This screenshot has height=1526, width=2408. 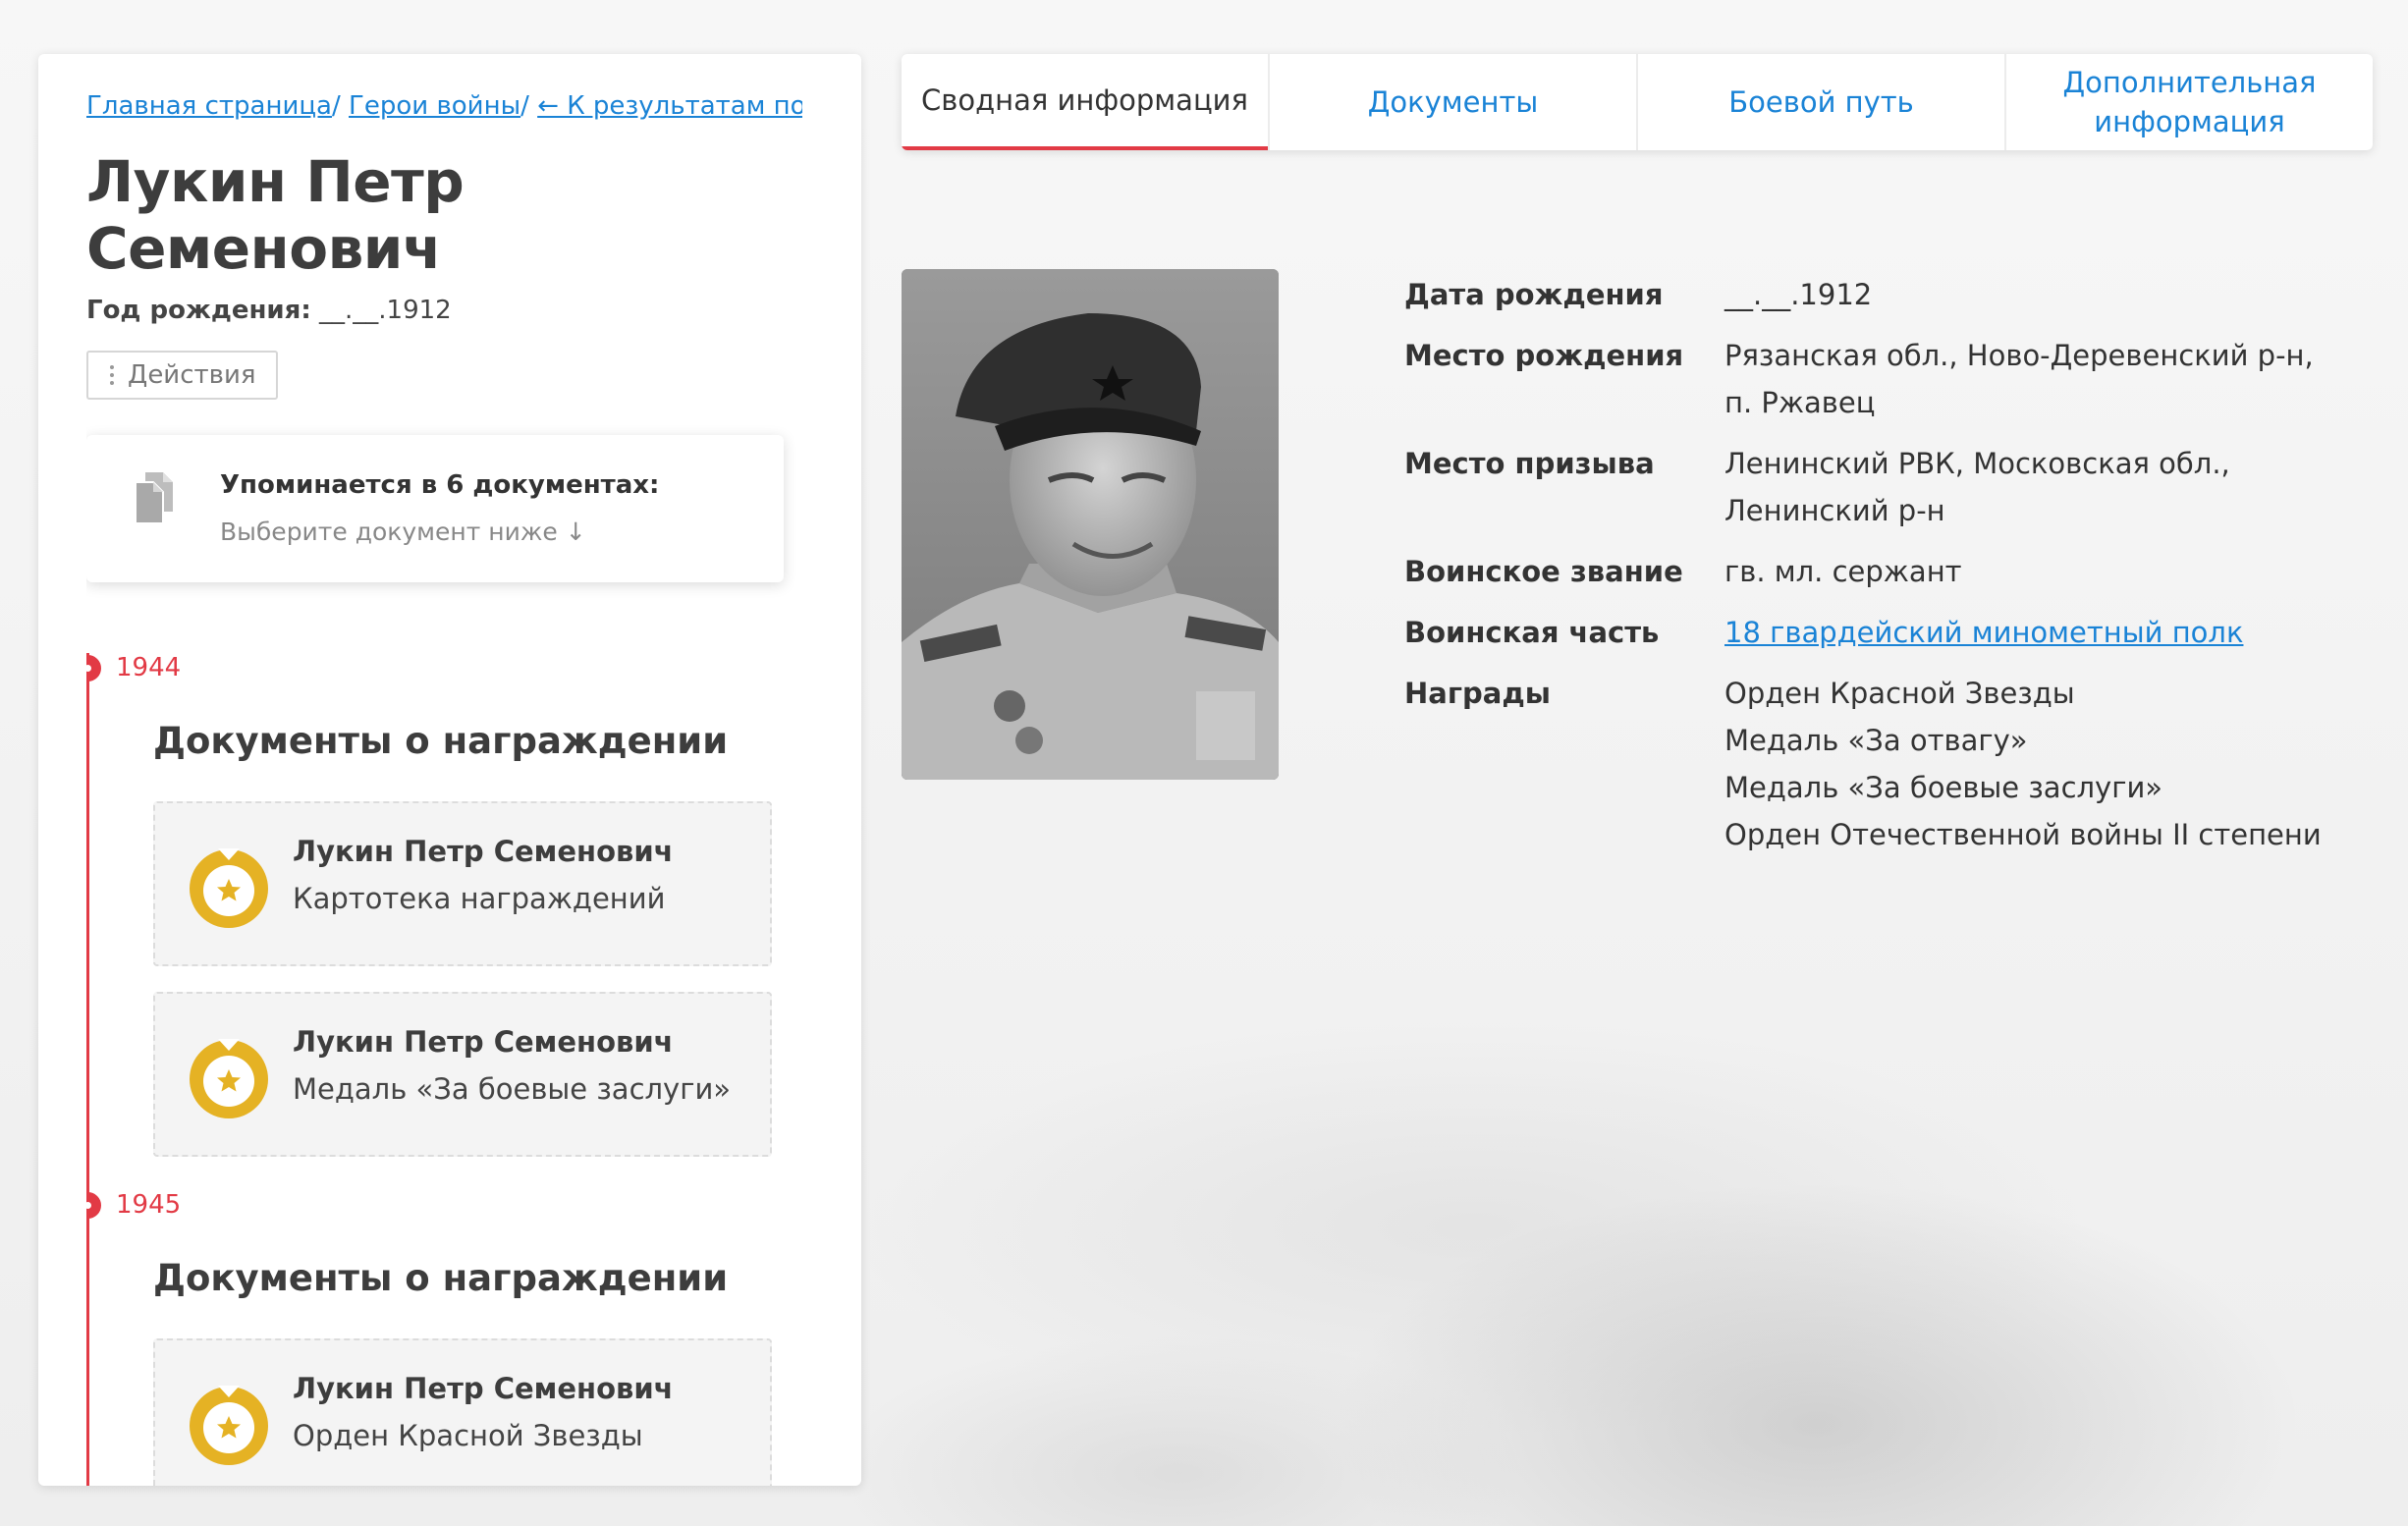 What do you see at coordinates (149, 667) in the screenshot?
I see `timeline-year-label: 1944` at bounding box center [149, 667].